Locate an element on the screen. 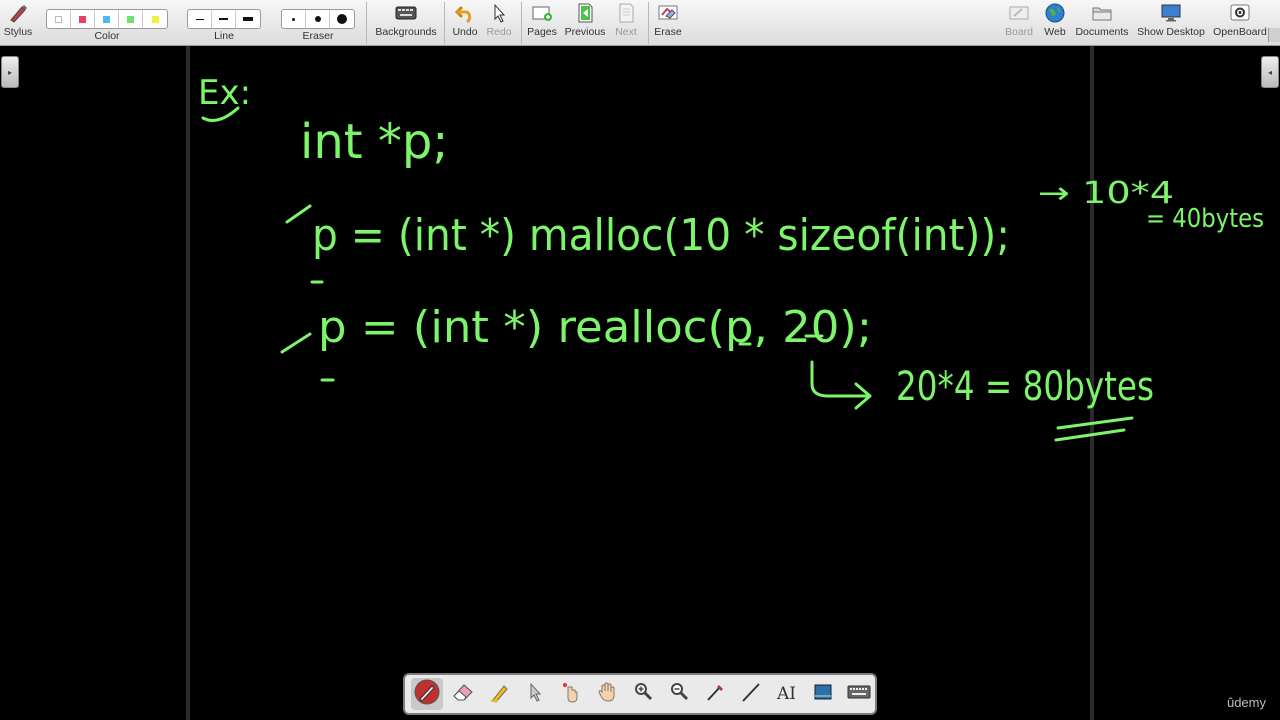 Image resolution: width=1280 pixels, height=720 pixels. marker-tool is located at coordinates (715, 694).